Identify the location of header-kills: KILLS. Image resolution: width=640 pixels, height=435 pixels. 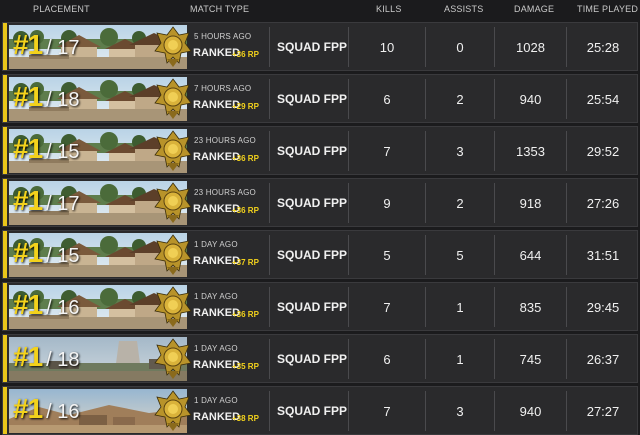
(389, 9).